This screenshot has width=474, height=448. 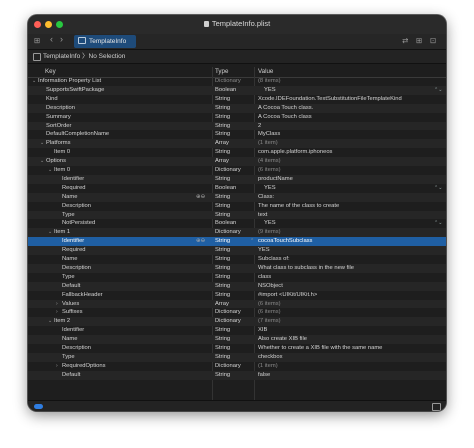 What do you see at coordinates (269, 321) in the screenshot?
I see `row-value: (7 items)` at bounding box center [269, 321].